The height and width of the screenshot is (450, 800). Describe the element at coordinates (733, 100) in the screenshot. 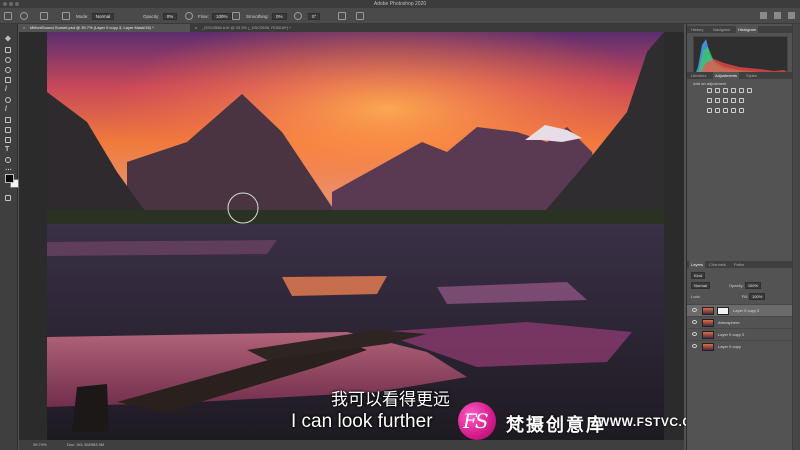

I see `channel-mixer-icon` at that location.